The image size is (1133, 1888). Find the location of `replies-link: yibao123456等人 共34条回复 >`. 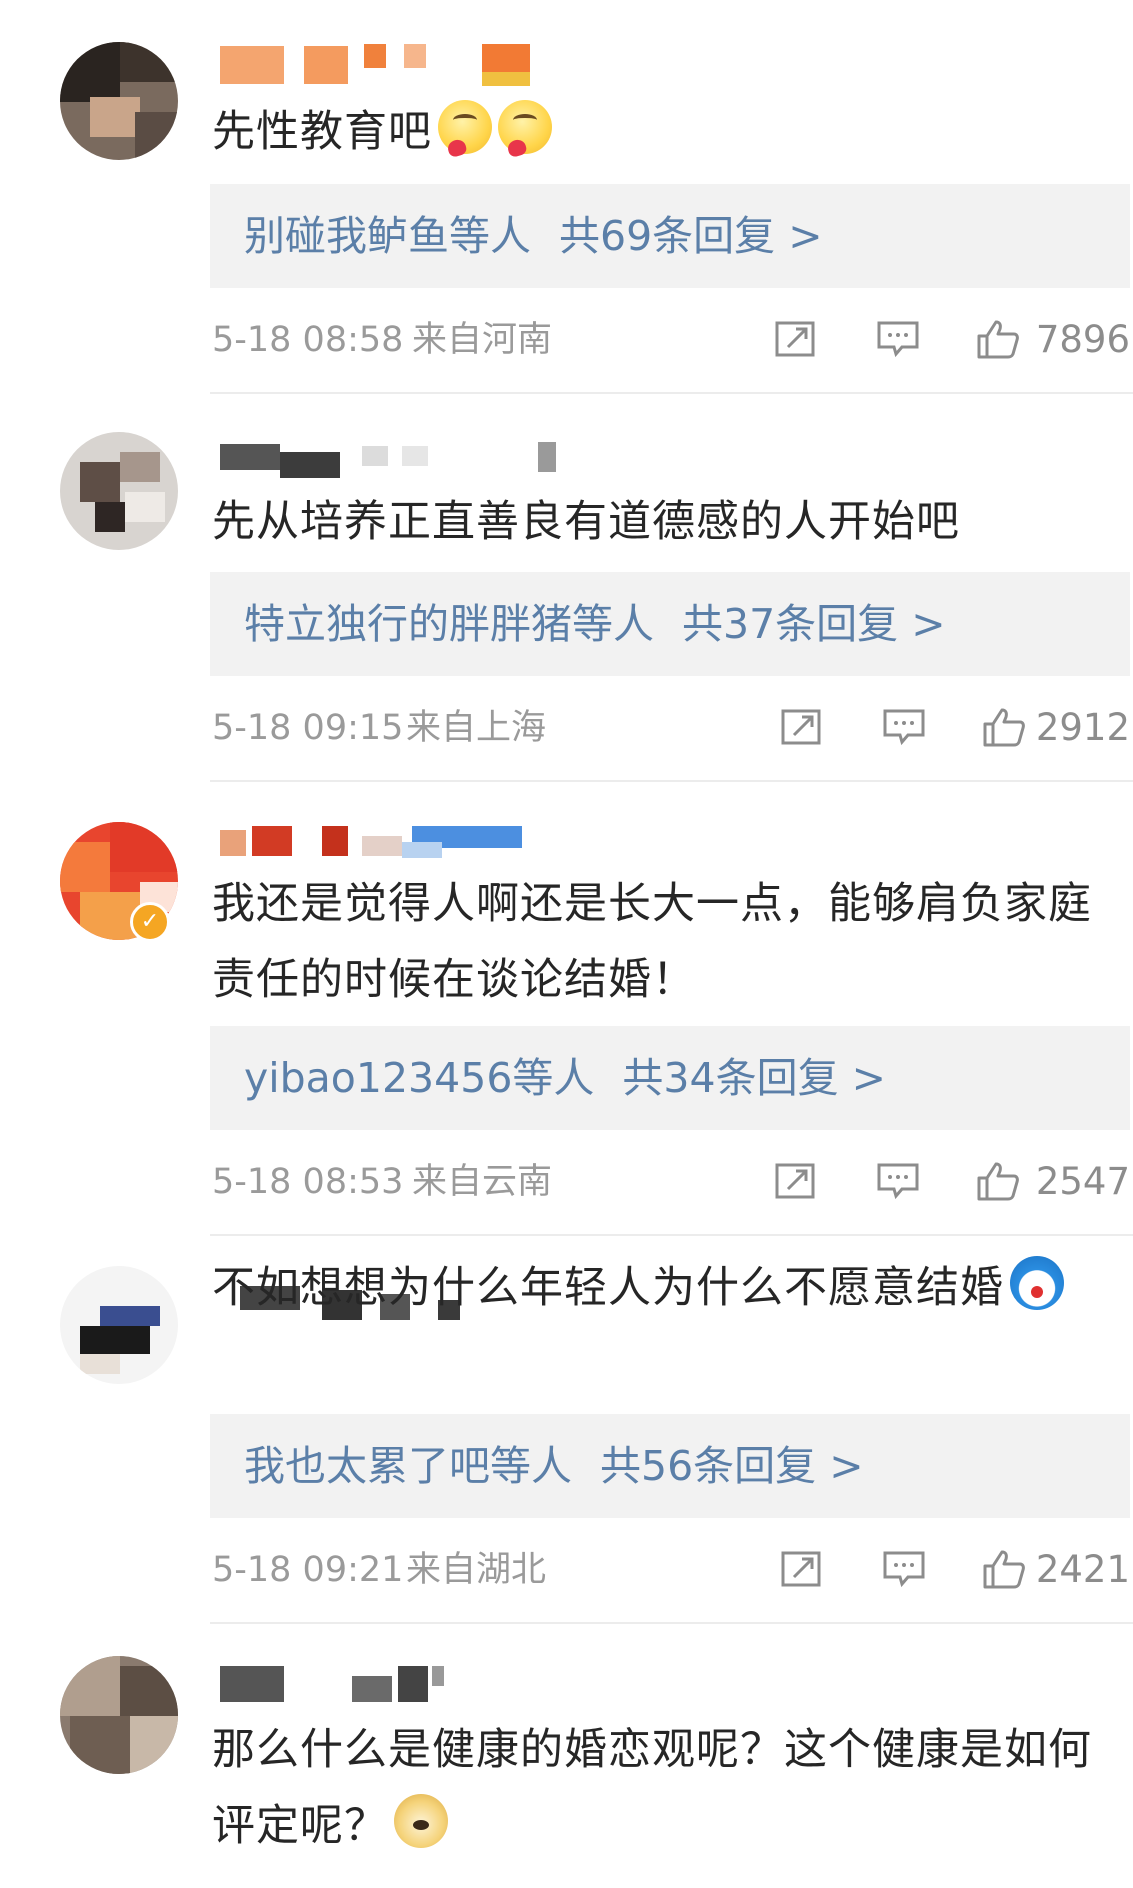

replies-link: yibao123456等人 共34条回复 > is located at coordinates (670, 1078).